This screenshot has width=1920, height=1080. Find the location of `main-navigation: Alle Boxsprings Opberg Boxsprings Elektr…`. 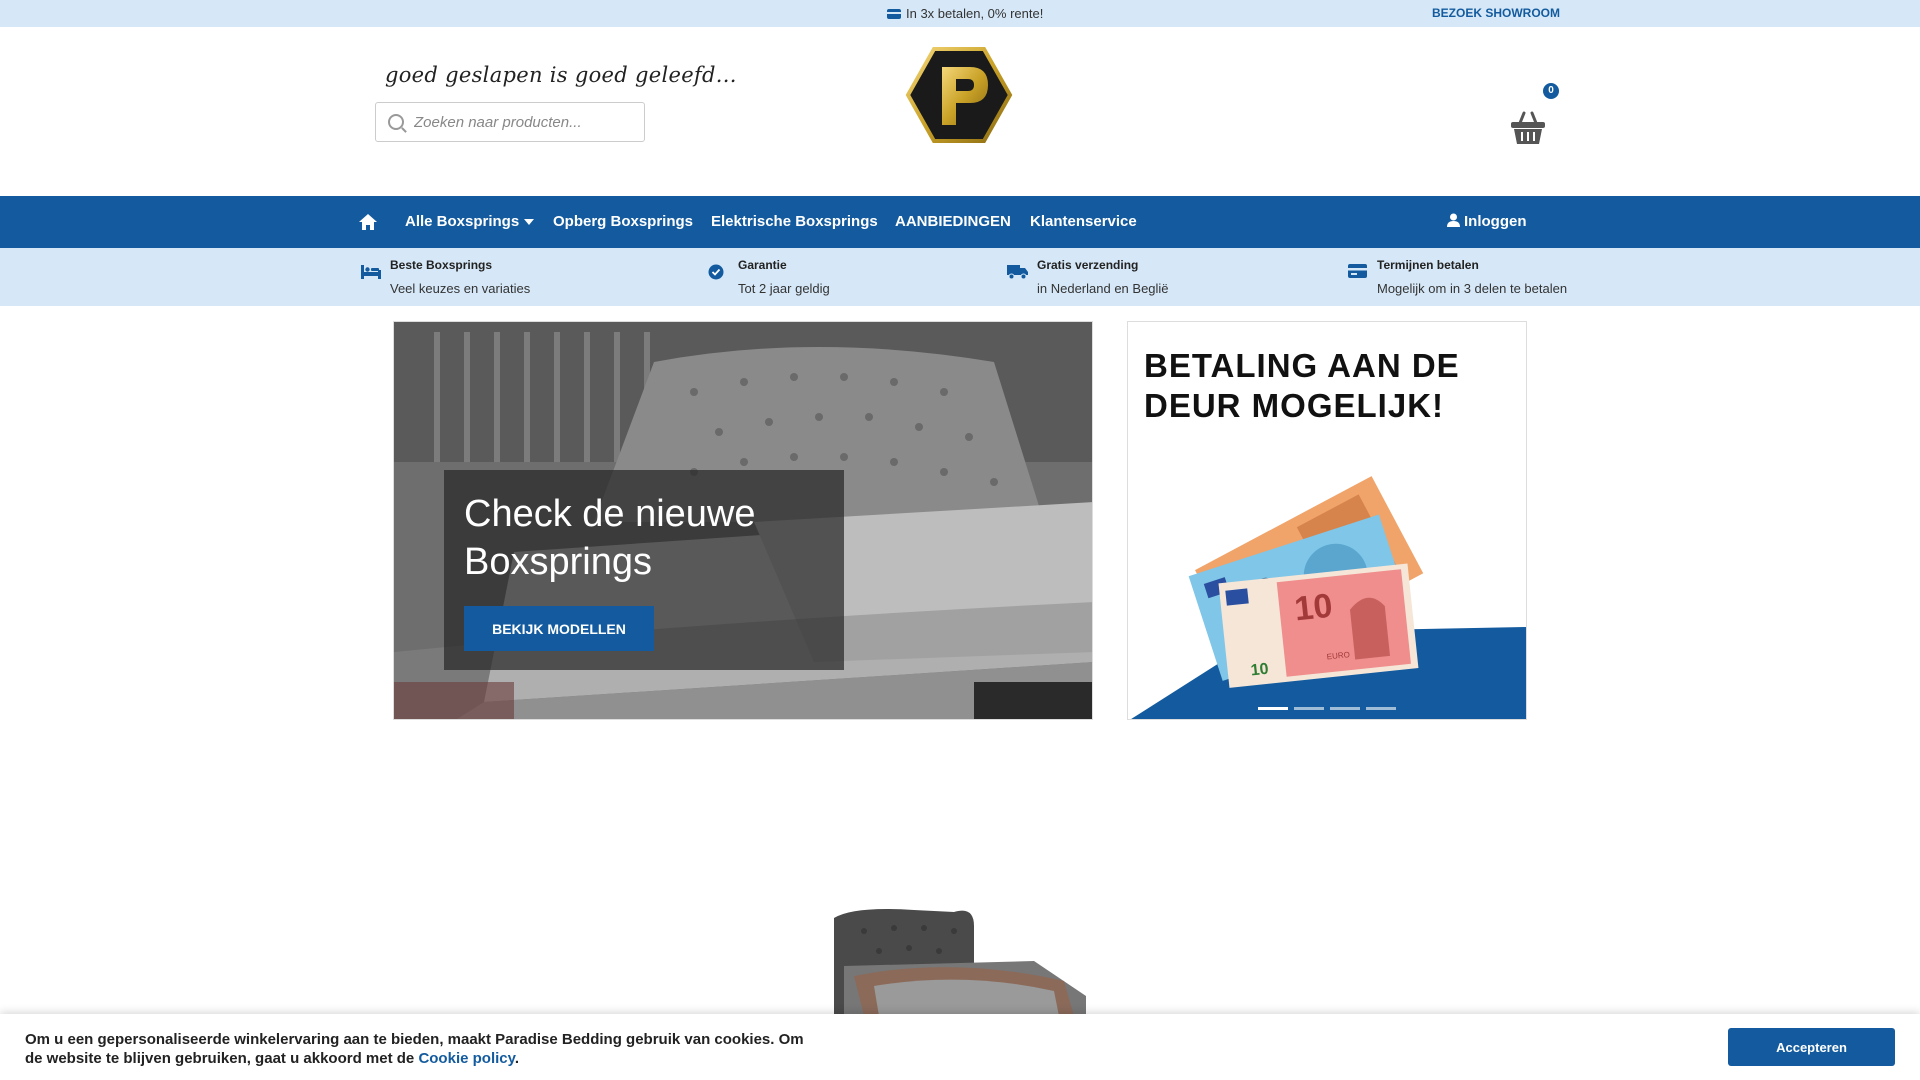

main-navigation: Alle Boxsprings Opberg Boxsprings Elektr… is located at coordinates (960, 222).